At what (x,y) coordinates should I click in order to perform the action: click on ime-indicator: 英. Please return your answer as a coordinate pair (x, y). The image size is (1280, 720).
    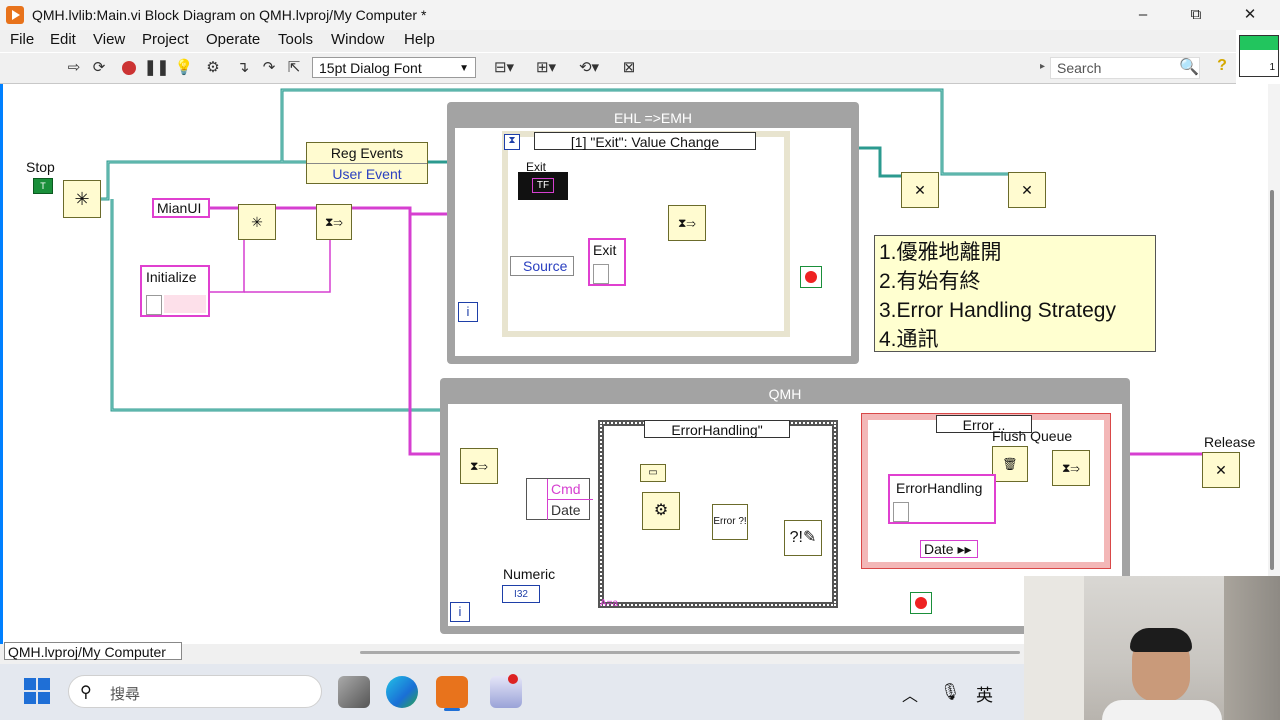
    Looking at the image, I should click on (984, 693).